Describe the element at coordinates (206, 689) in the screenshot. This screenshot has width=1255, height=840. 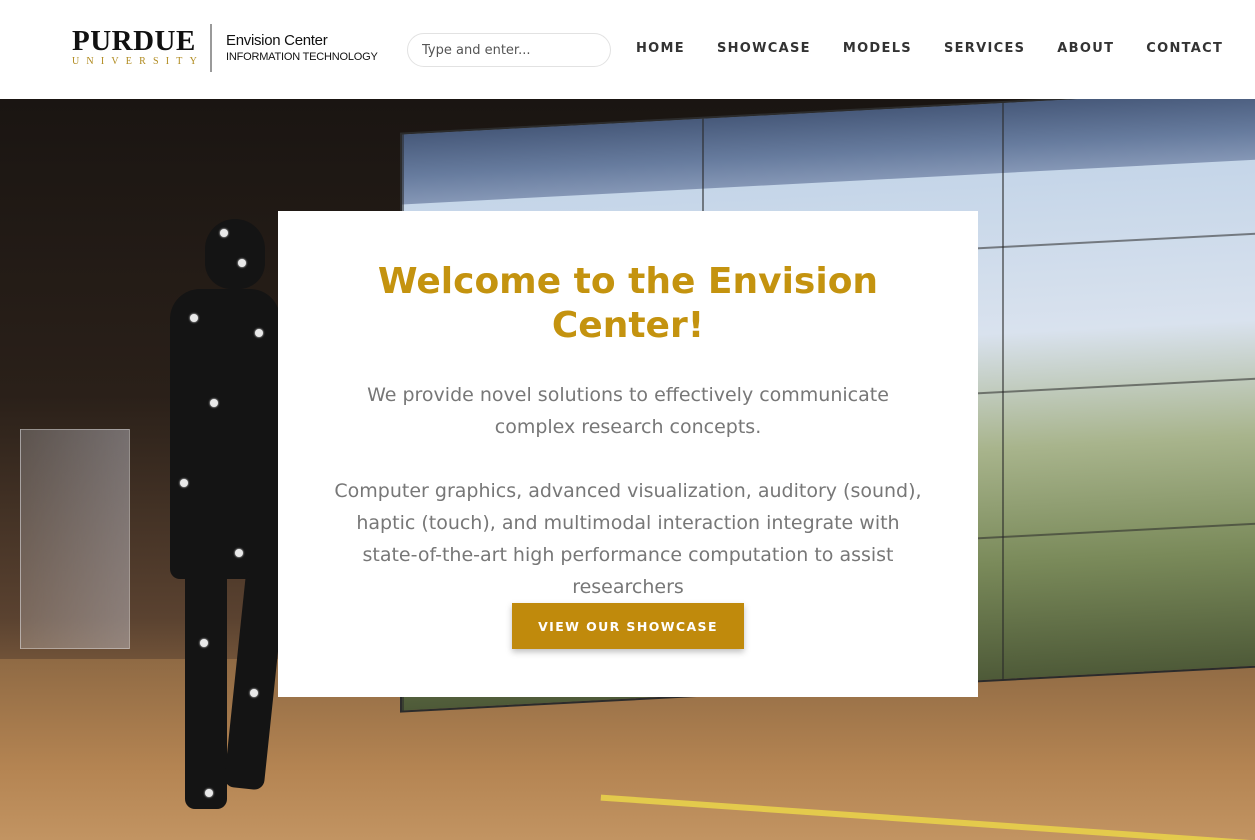
I see `performer-leg-left` at that location.